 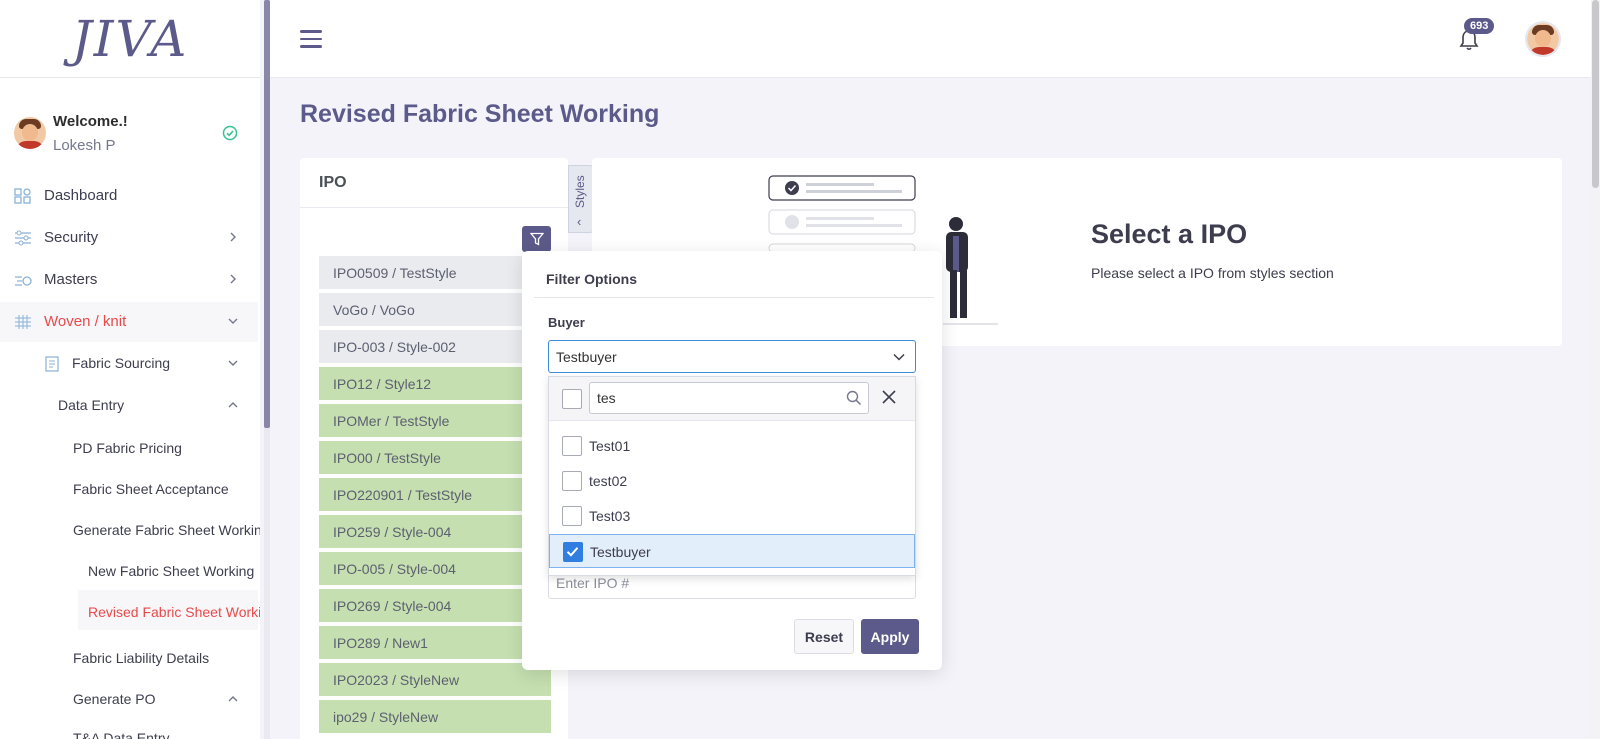 I want to click on sidebar-item-label: Woven / knit, so click(x=85, y=321).